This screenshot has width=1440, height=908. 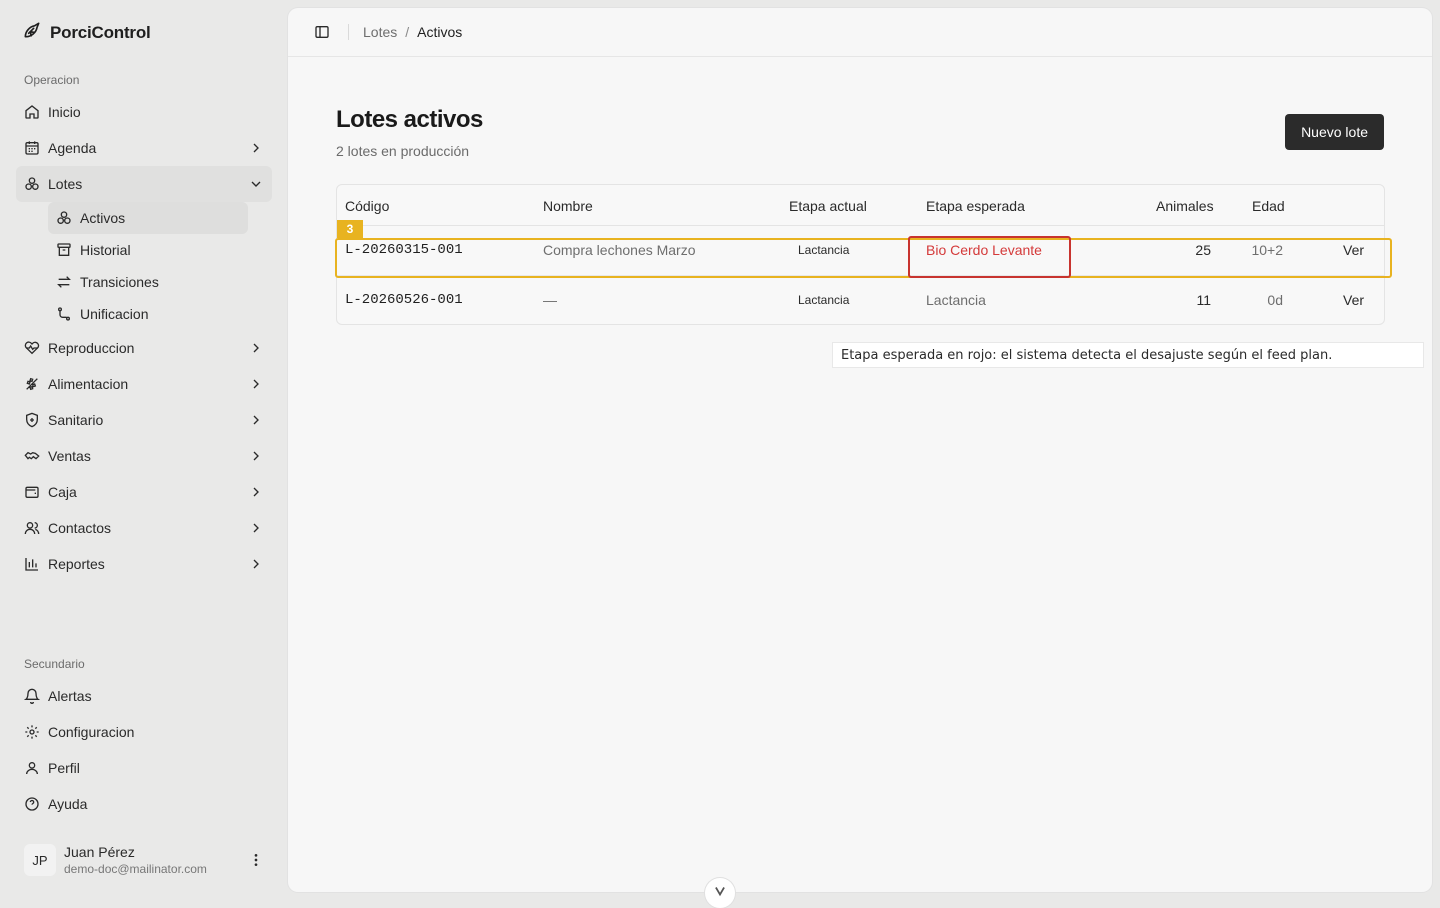 I want to click on sidebar-subitem-unificacion: Unificacion, so click(x=160, y=314).